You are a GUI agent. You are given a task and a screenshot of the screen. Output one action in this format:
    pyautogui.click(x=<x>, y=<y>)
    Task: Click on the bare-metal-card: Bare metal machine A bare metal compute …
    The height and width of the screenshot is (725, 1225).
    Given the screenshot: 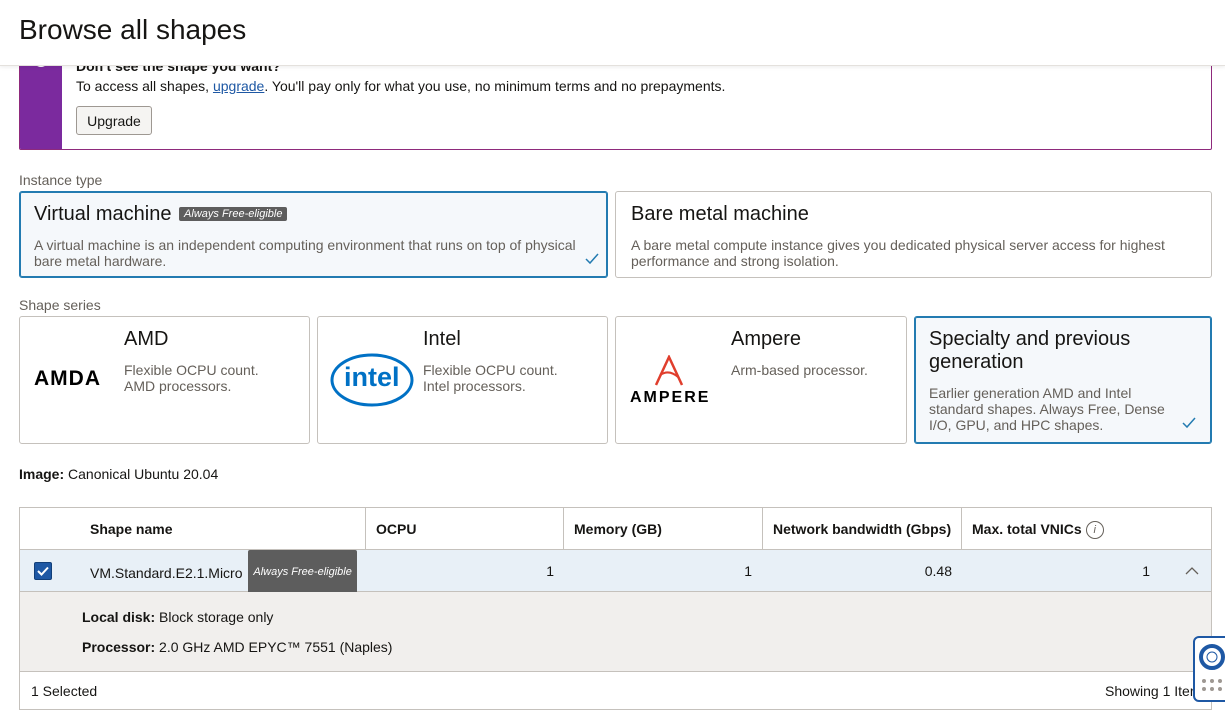 What is the action you would take?
    pyautogui.click(x=913, y=234)
    